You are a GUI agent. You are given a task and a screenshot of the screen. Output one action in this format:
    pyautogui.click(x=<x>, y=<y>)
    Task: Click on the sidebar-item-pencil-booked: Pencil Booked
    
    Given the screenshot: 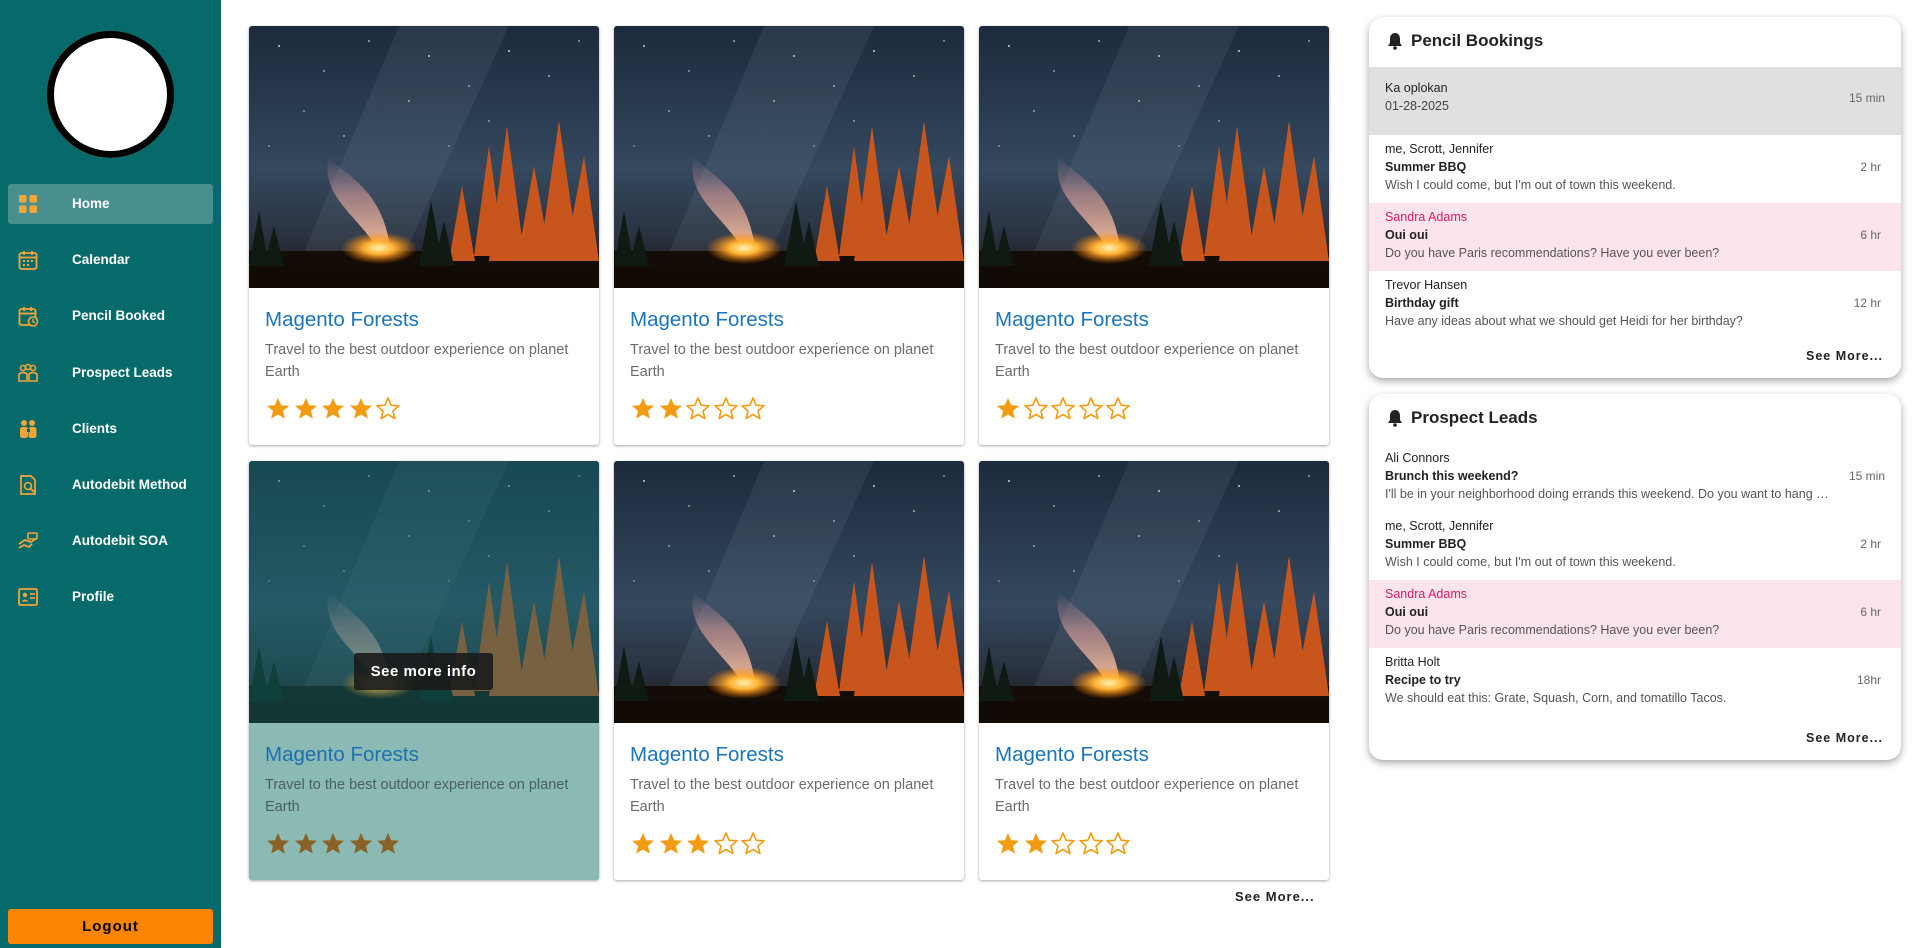 What is the action you would take?
    pyautogui.click(x=110, y=316)
    